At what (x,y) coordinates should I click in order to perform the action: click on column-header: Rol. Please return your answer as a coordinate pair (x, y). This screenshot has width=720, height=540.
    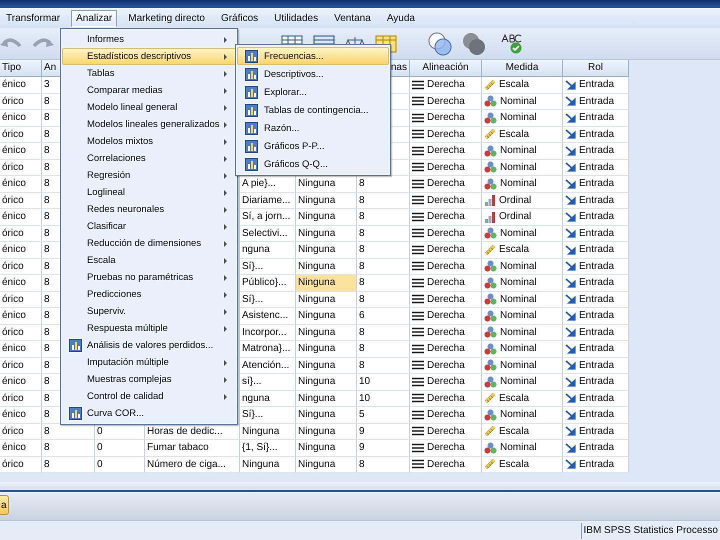
    Looking at the image, I should click on (596, 68).